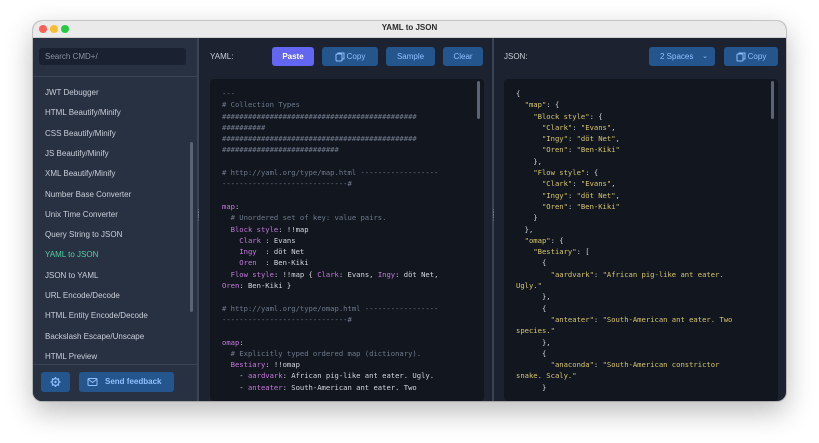 This screenshot has height=443, width=819. What do you see at coordinates (72, 275) in the screenshot?
I see `sidebar-item: JSON to YAML` at bounding box center [72, 275].